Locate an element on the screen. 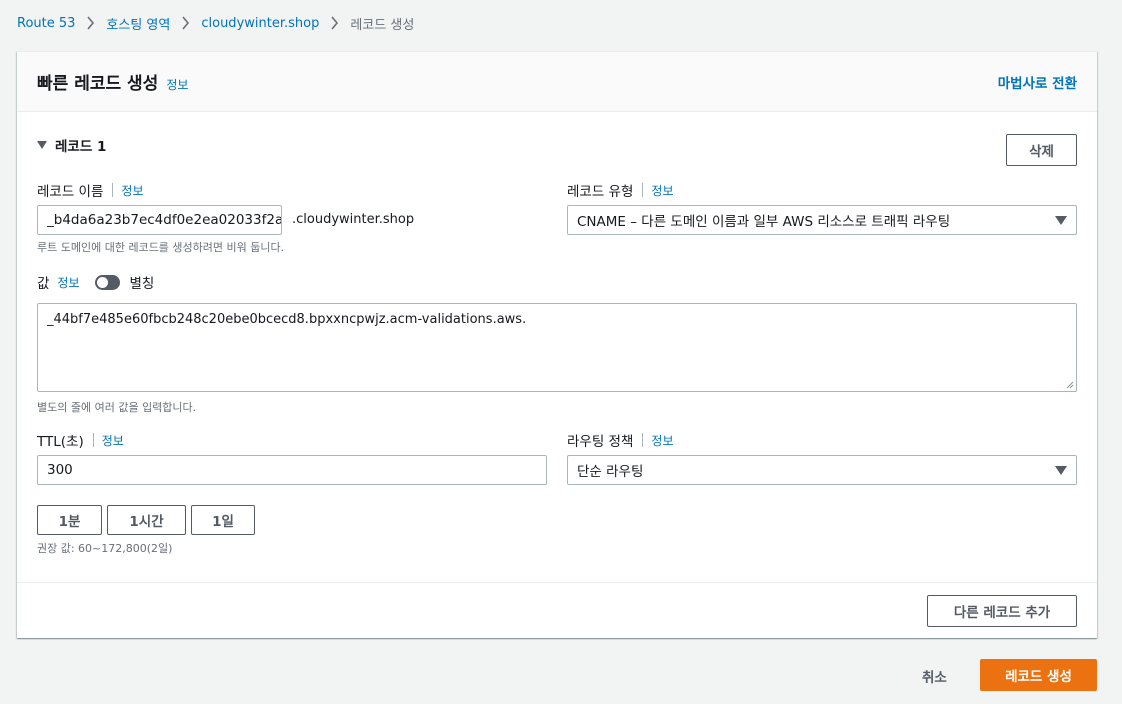 This screenshot has width=1122, height=704. ttl-hint: 권장 값: 60~172,800(2일) is located at coordinates (105, 548).